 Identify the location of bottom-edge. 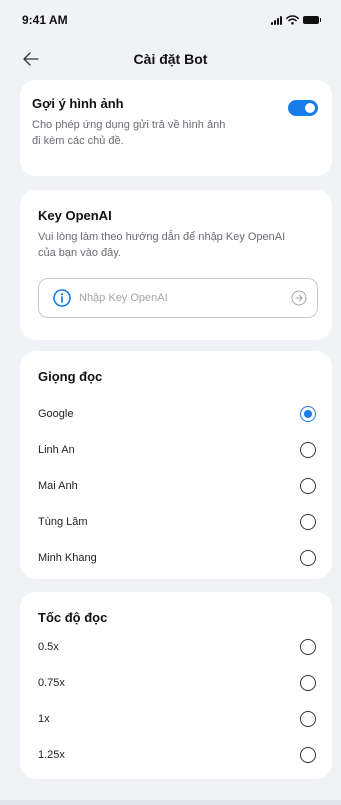
(170, 802).